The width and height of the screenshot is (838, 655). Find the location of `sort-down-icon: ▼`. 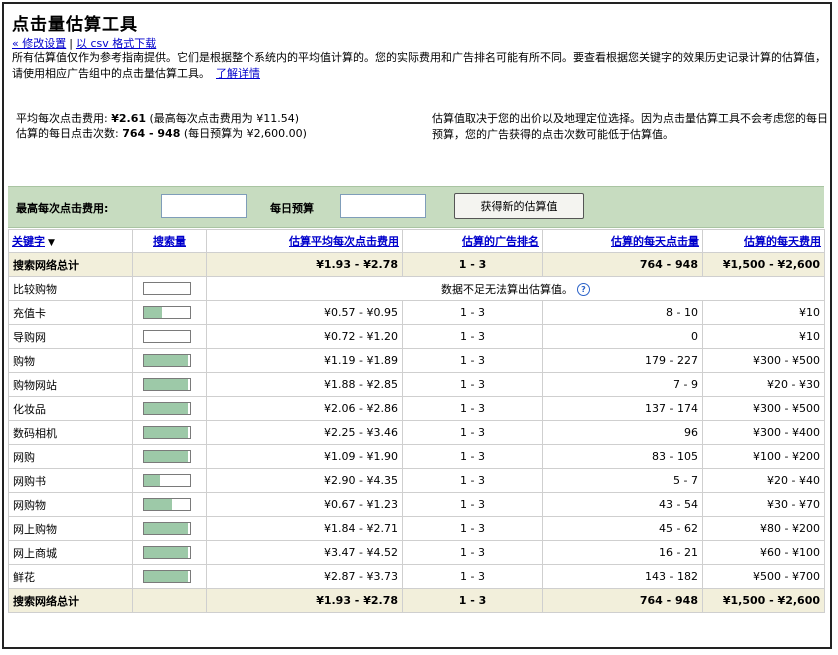

sort-down-icon: ▼ is located at coordinates (51, 243).